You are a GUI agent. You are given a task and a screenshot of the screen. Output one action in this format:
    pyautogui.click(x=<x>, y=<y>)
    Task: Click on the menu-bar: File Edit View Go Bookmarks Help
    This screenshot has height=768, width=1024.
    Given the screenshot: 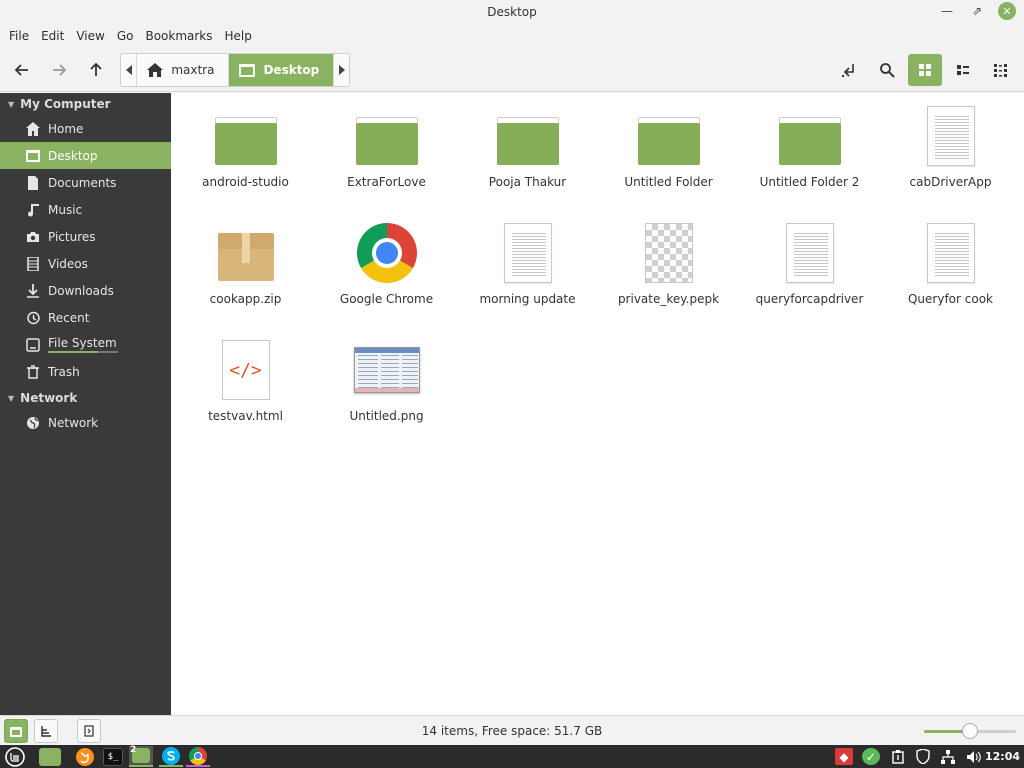 What is the action you would take?
    pyautogui.click(x=512, y=36)
    